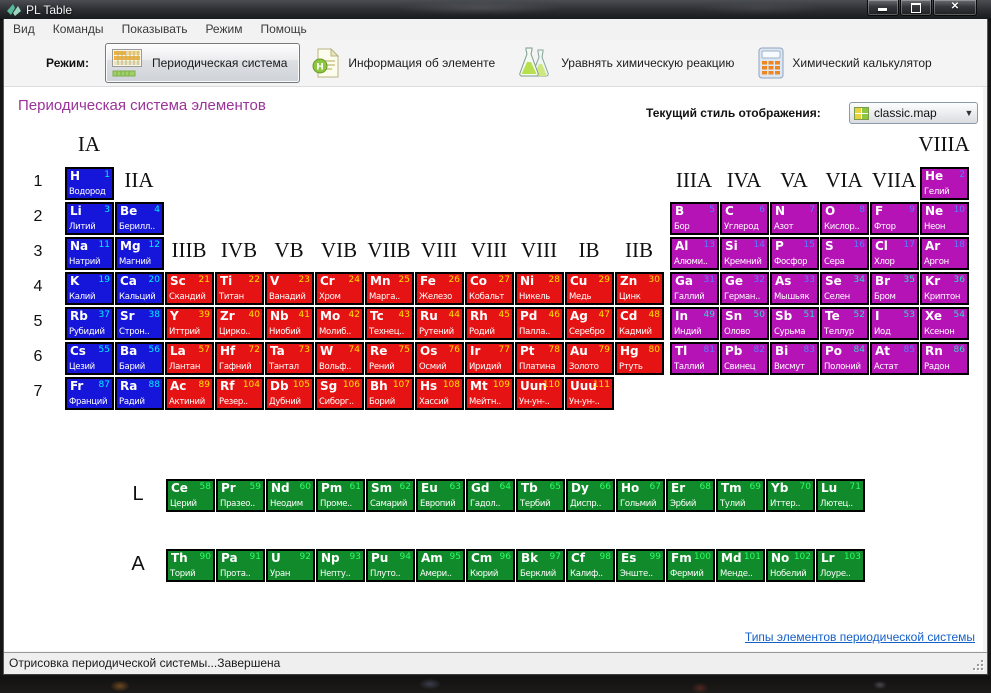  I want to click on element-cell-ni: Ni 28 Никель, so click(539, 288).